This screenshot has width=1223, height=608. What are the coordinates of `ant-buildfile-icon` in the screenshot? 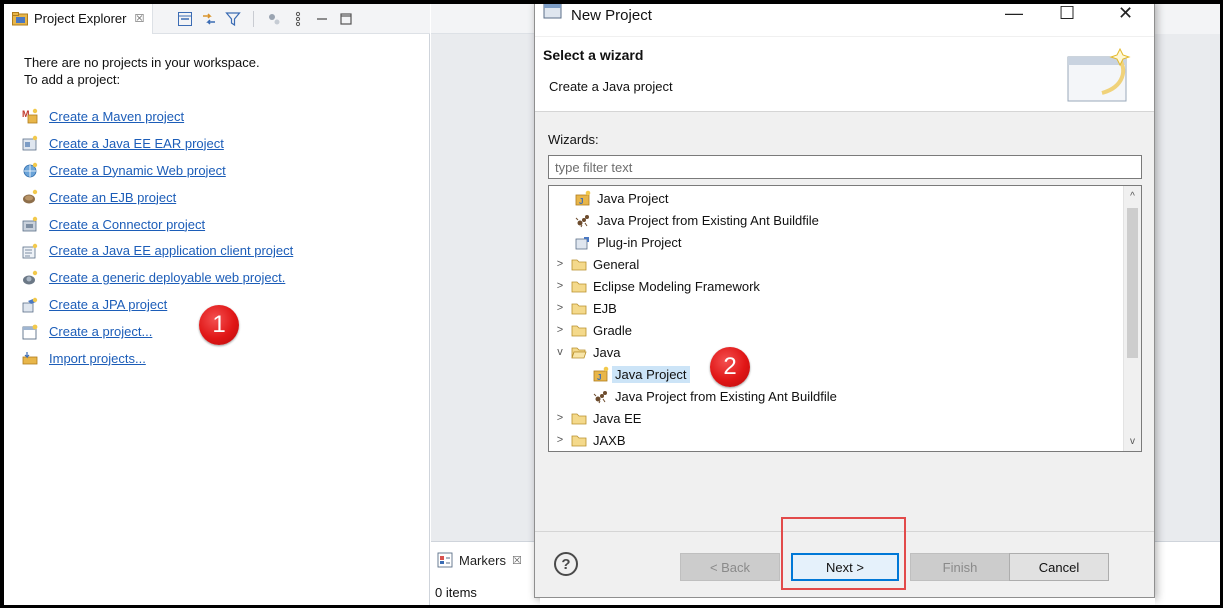 It's located at (600, 397).